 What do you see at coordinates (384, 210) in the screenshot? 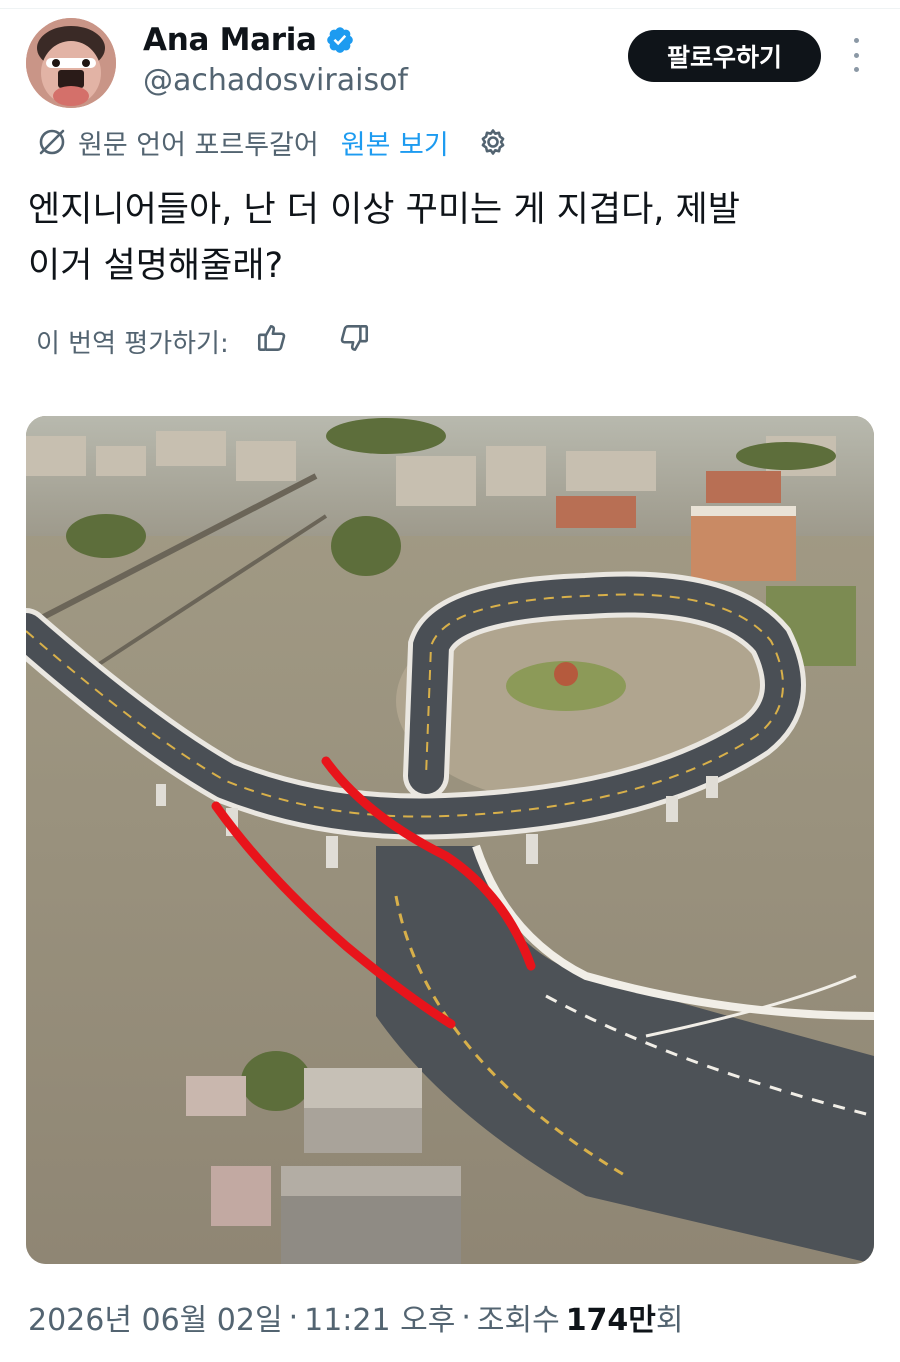
I see `tweet-text-line: 엔지니어들아, 난 더 이상 꾸미는 게 지겹다, 제발` at bounding box center [384, 210].